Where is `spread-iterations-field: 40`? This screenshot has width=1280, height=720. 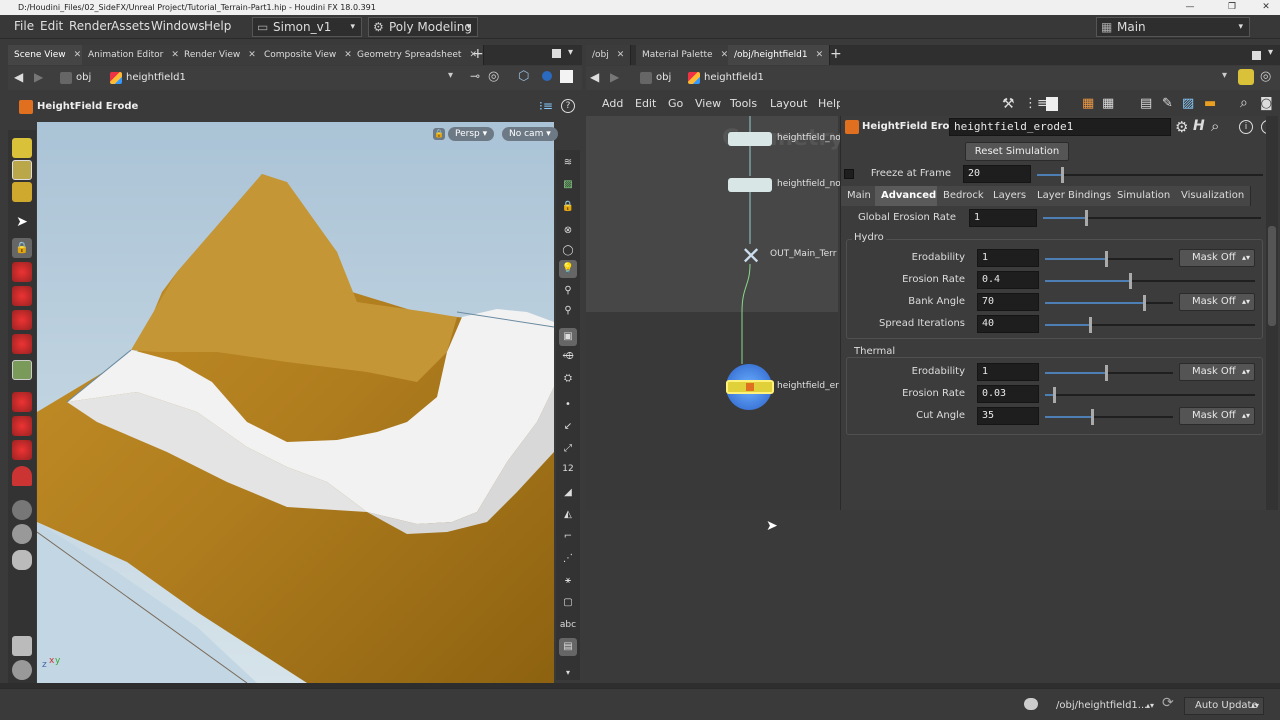
spread-iterations-field: 40 is located at coordinates (1008, 324).